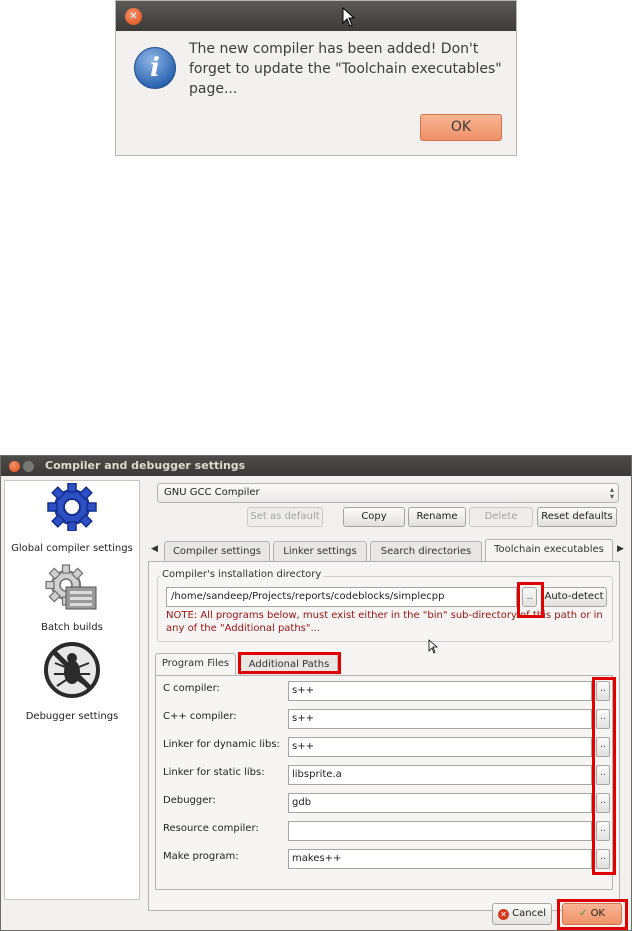  I want to click on debugger-label: Debugger:, so click(189, 800).